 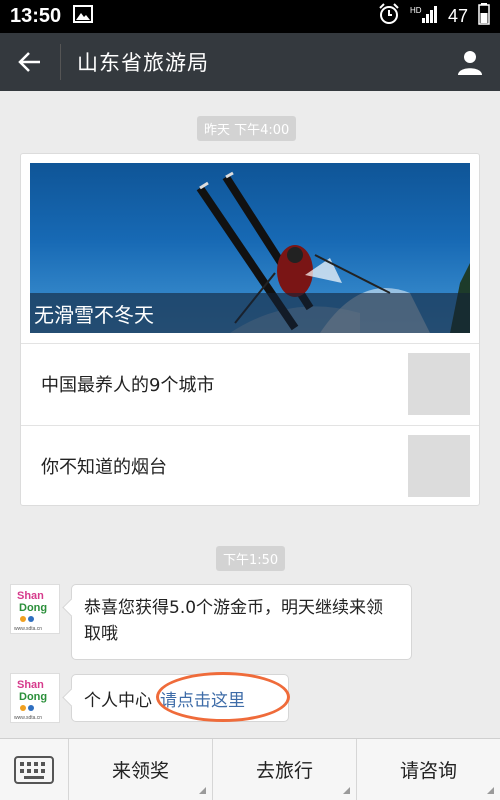 I want to click on message-text: 个人中心, so click(x=118, y=700).